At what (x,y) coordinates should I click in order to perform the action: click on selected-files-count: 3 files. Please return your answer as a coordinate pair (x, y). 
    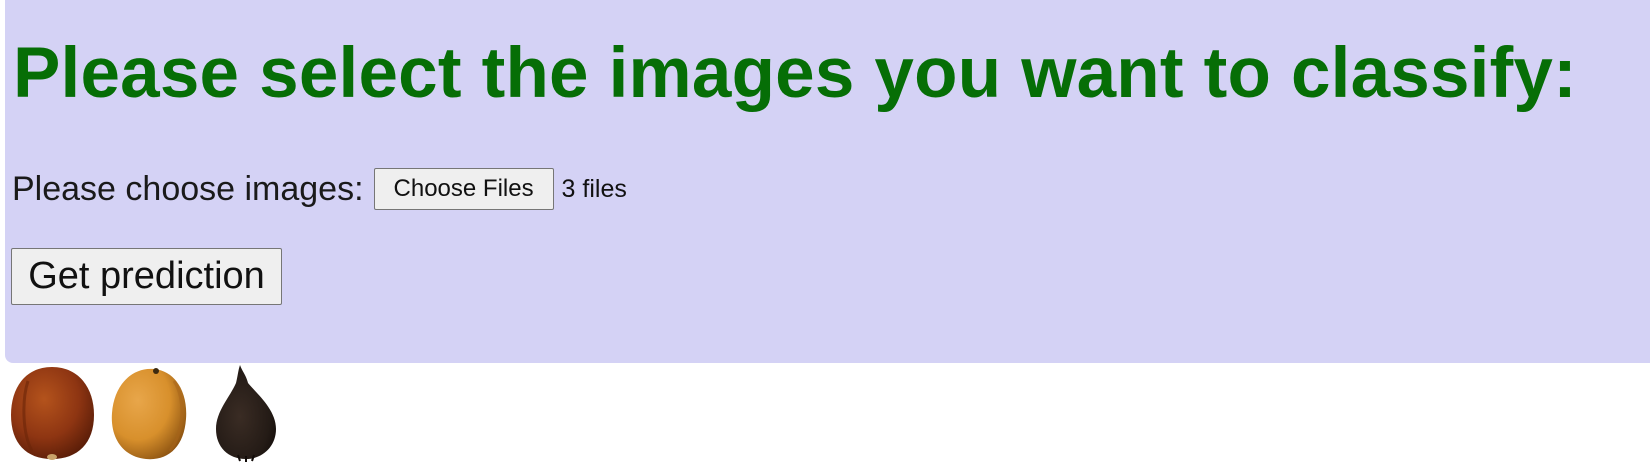
    Looking at the image, I should click on (594, 188).